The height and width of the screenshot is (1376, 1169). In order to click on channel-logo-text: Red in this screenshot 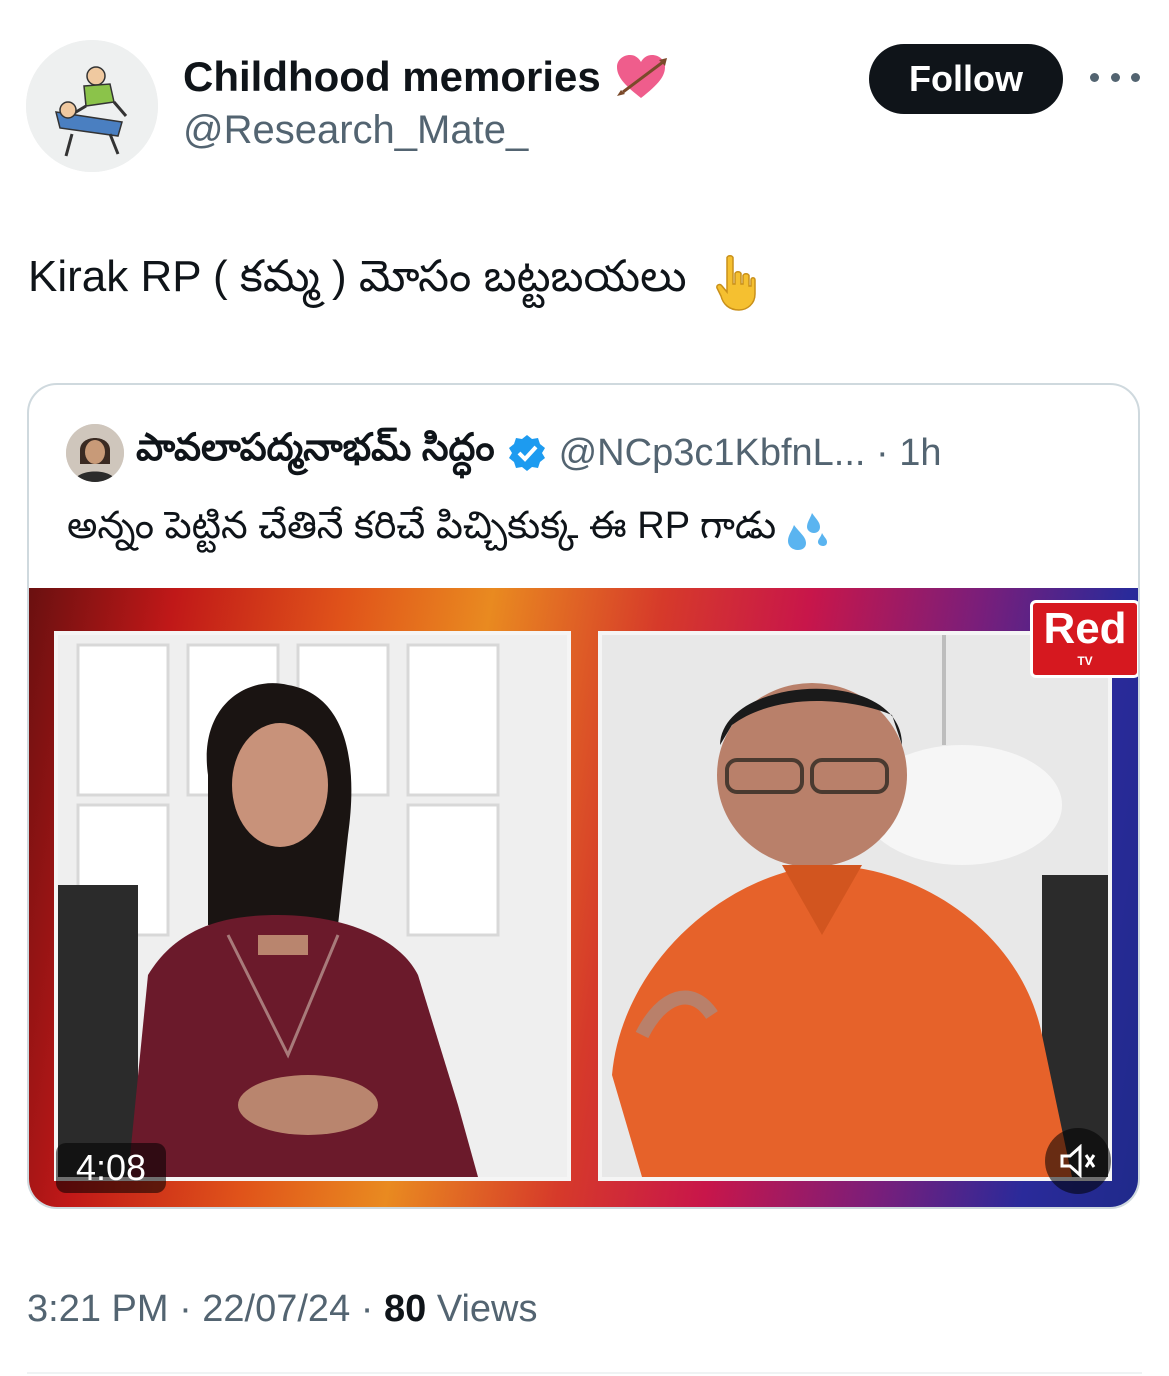, I will do `click(1085, 628)`.